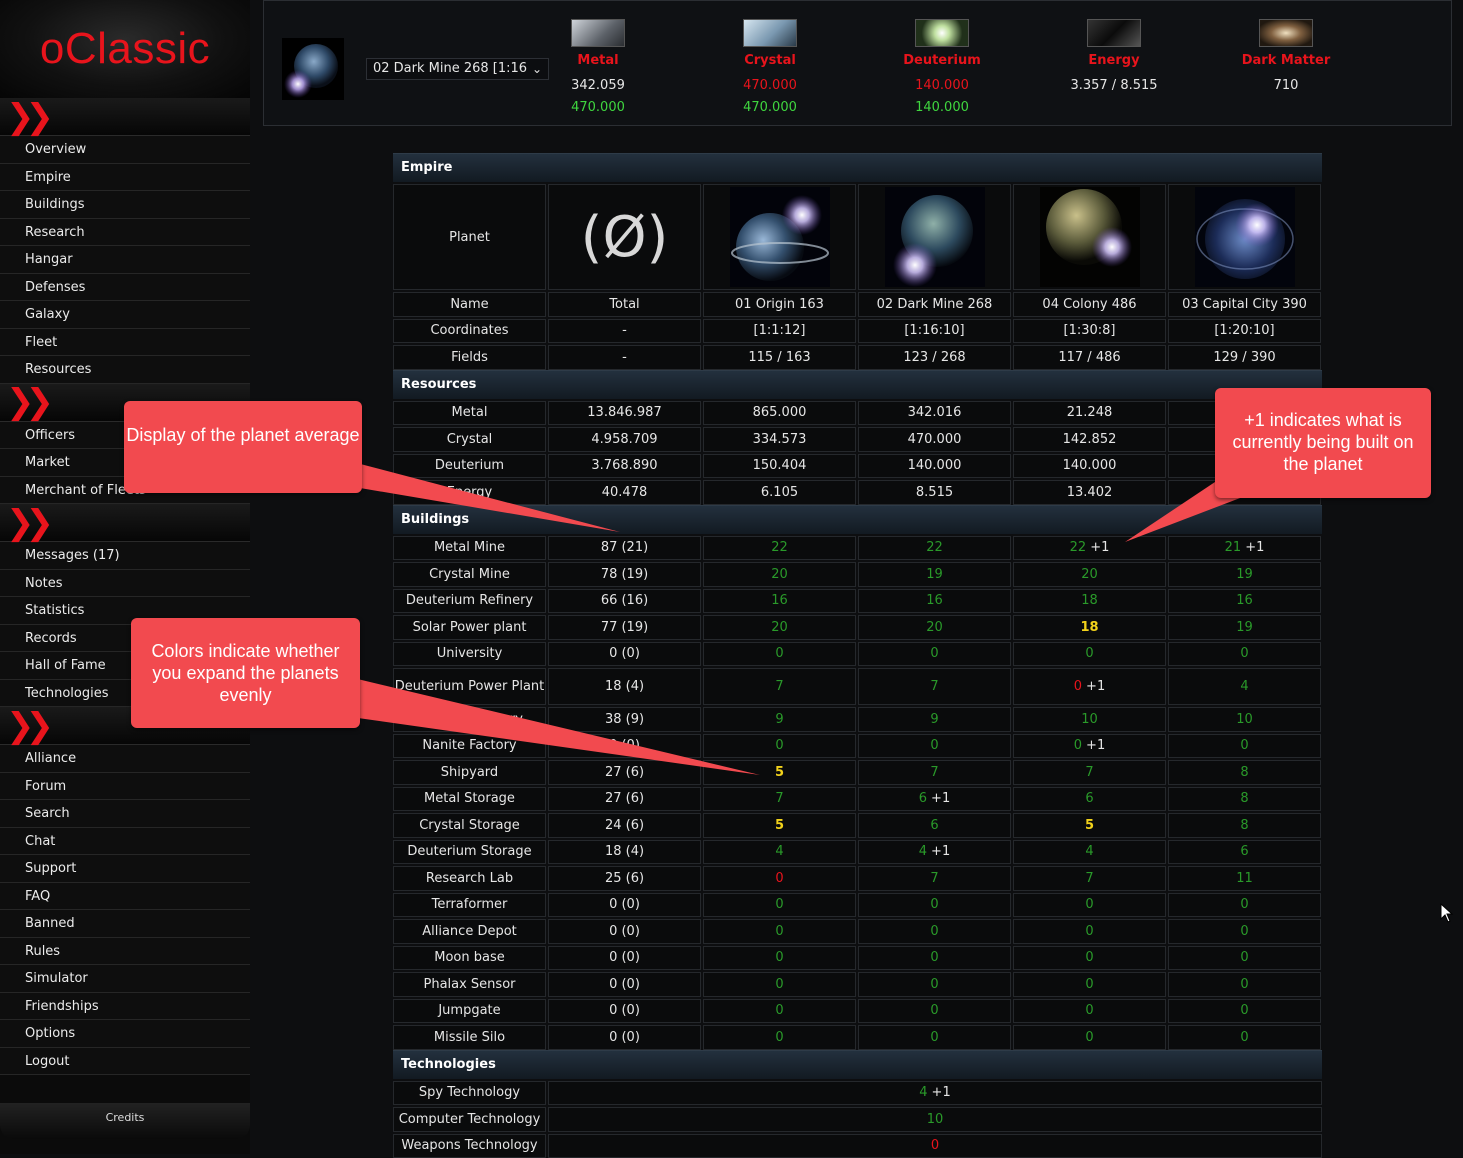 Image resolution: width=1463 pixels, height=1158 pixels. What do you see at coordinates (1089, 627) in the screenshot?
I see `building-level-cell: 18` at bounding box center [1089, 627].